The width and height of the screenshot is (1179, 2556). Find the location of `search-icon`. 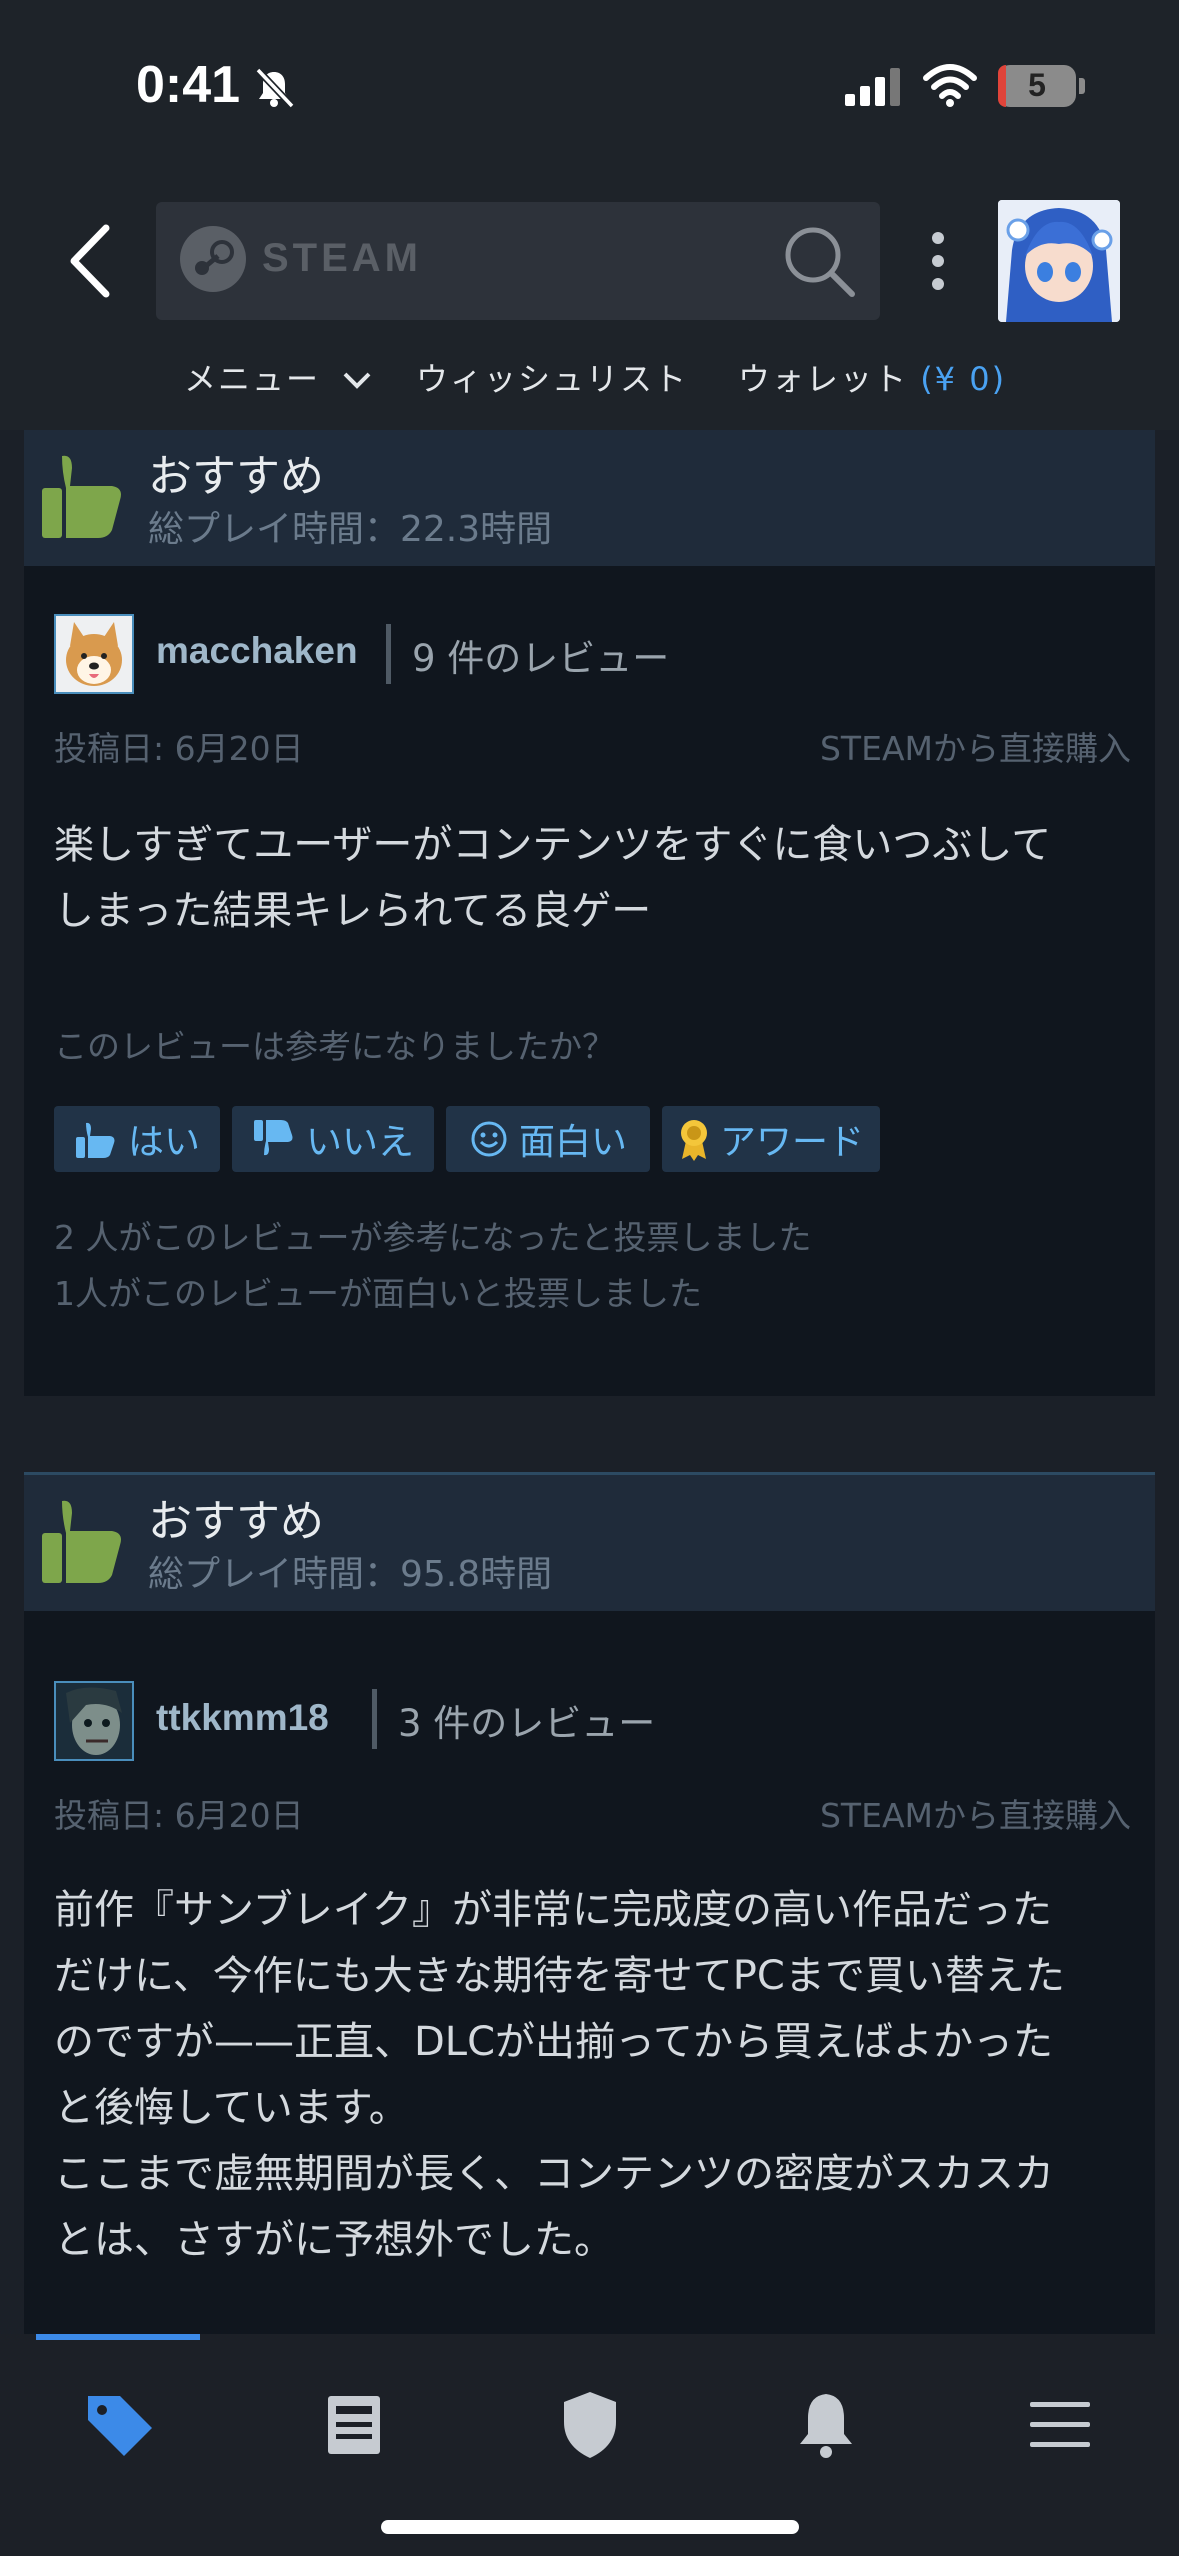

search-icon is located at coordinates (819, 261).